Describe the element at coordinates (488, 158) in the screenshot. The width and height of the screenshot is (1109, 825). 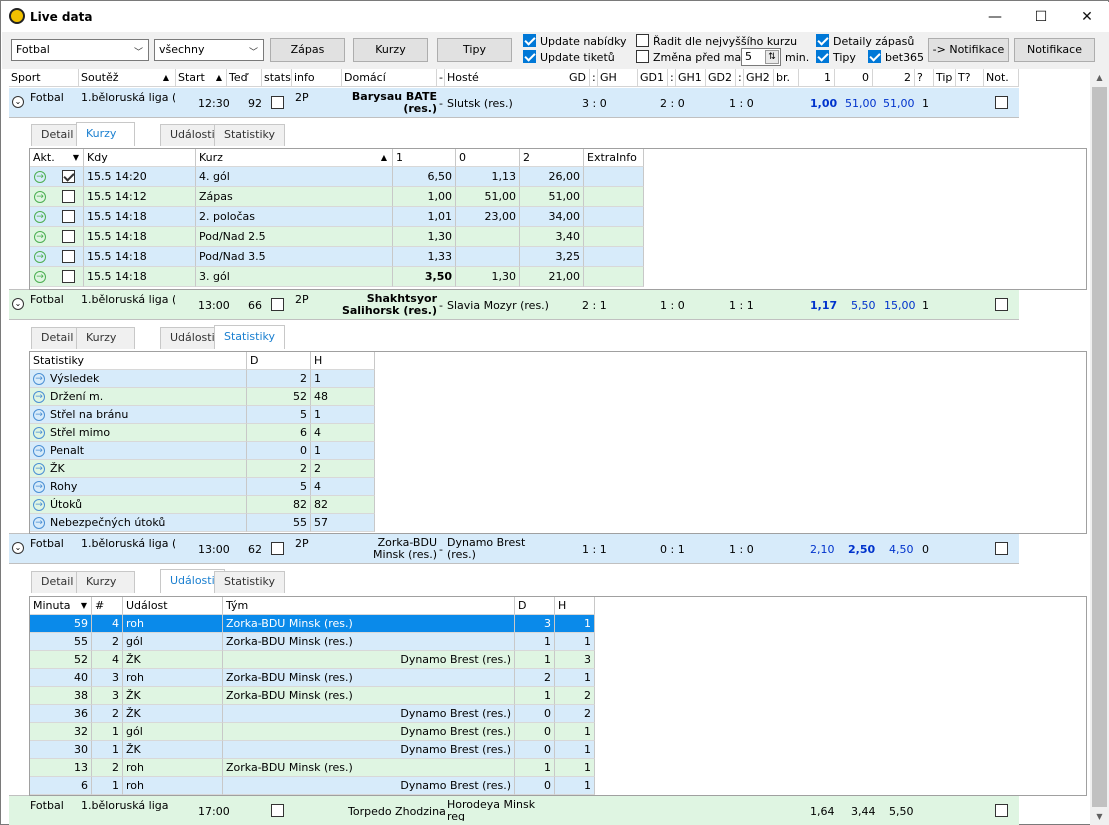
I see `odds-col-0: 0` at that location.